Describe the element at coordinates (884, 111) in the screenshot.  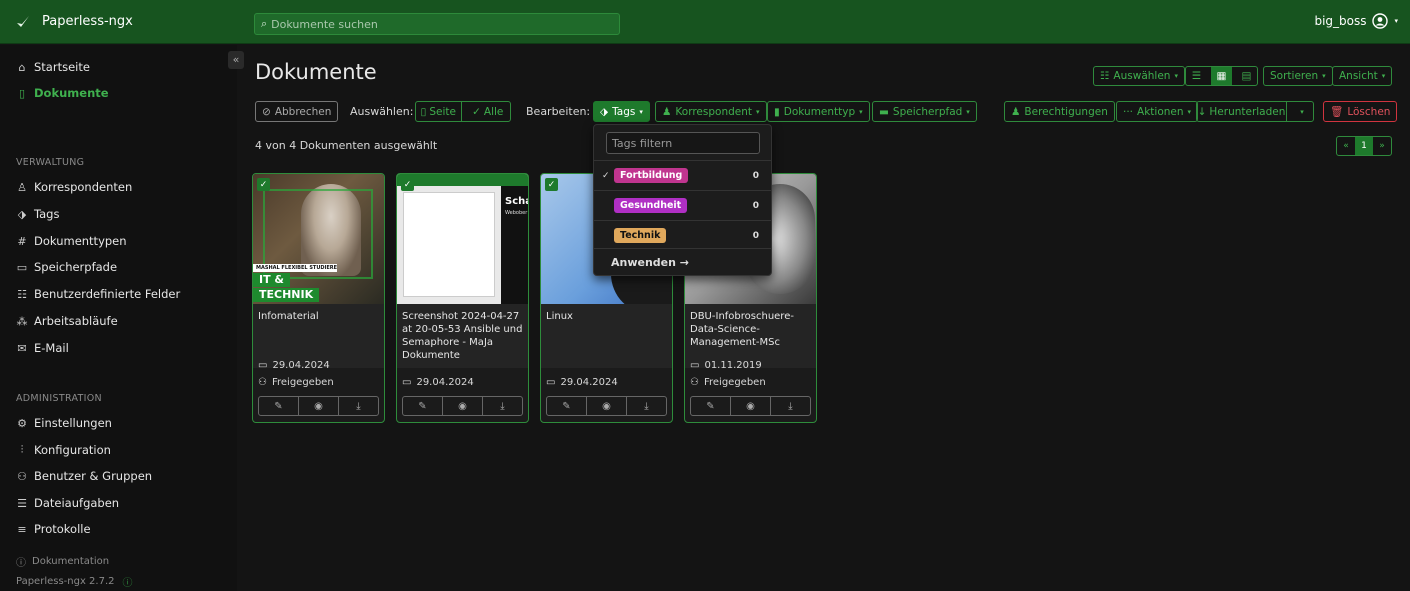
I see `folder-icon: ▬` at that location.